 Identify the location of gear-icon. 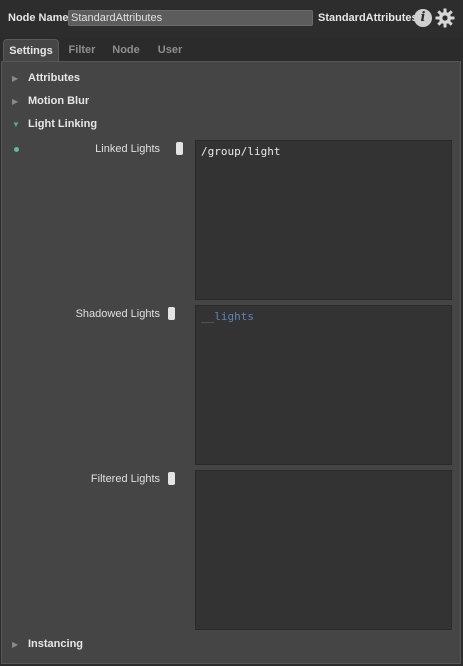
(445, 18).